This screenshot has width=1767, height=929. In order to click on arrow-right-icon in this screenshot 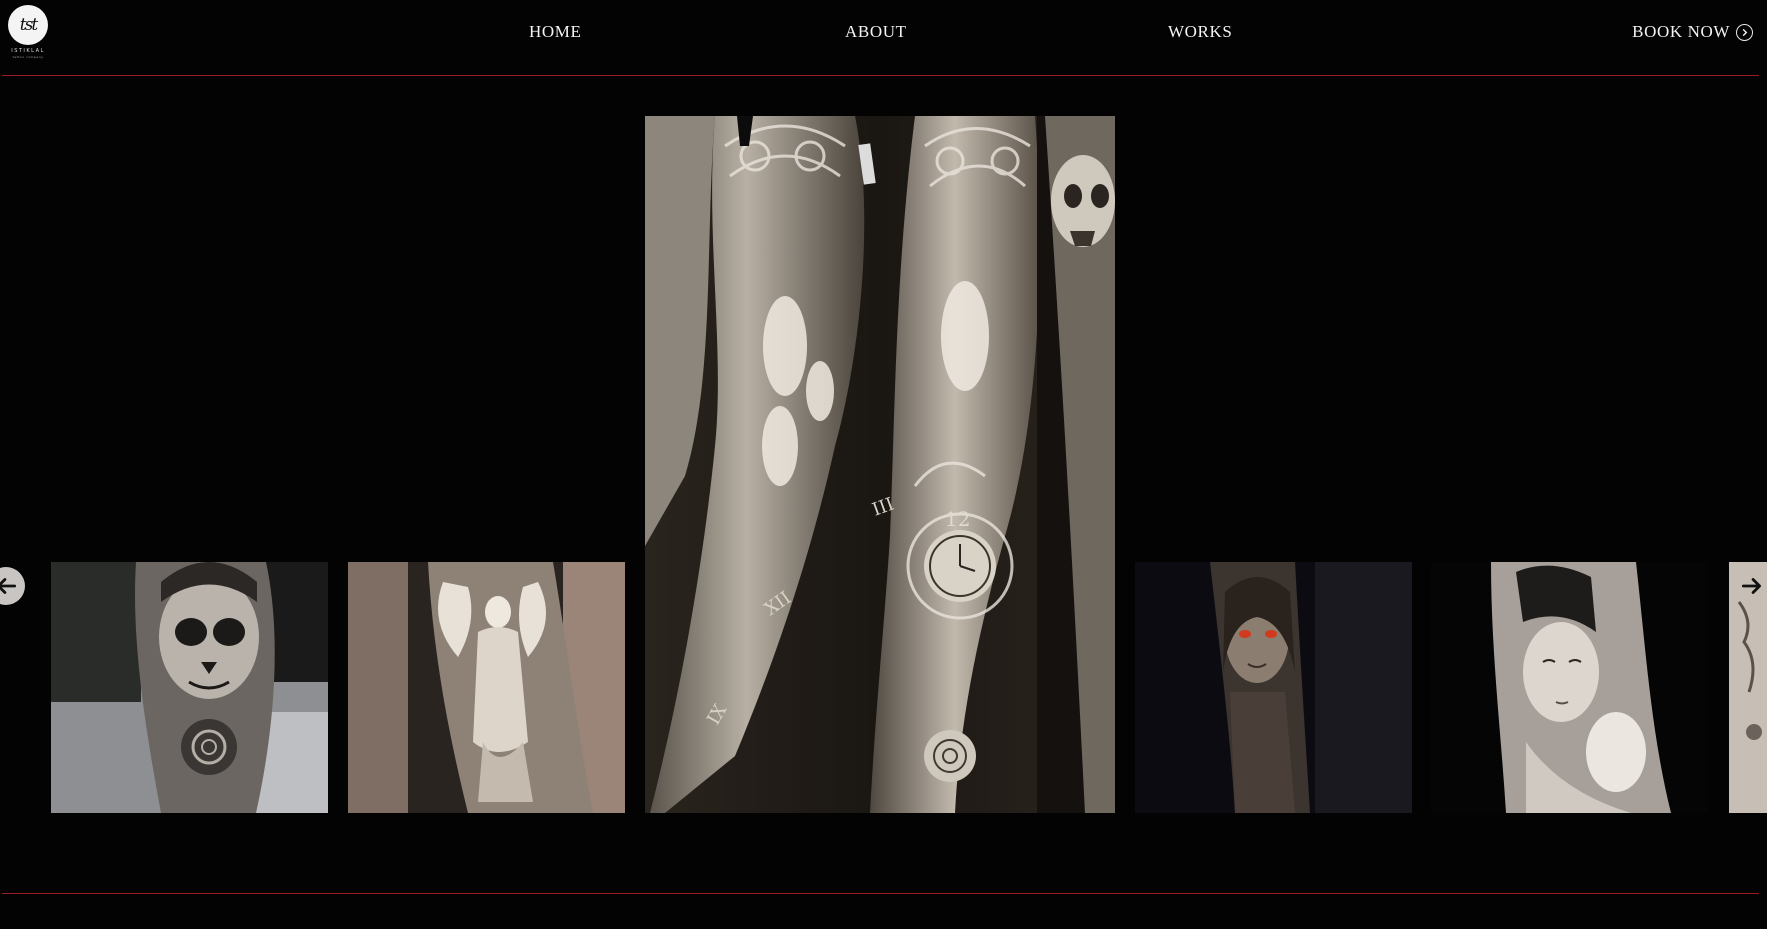, I will do `click(1751, 586)`.